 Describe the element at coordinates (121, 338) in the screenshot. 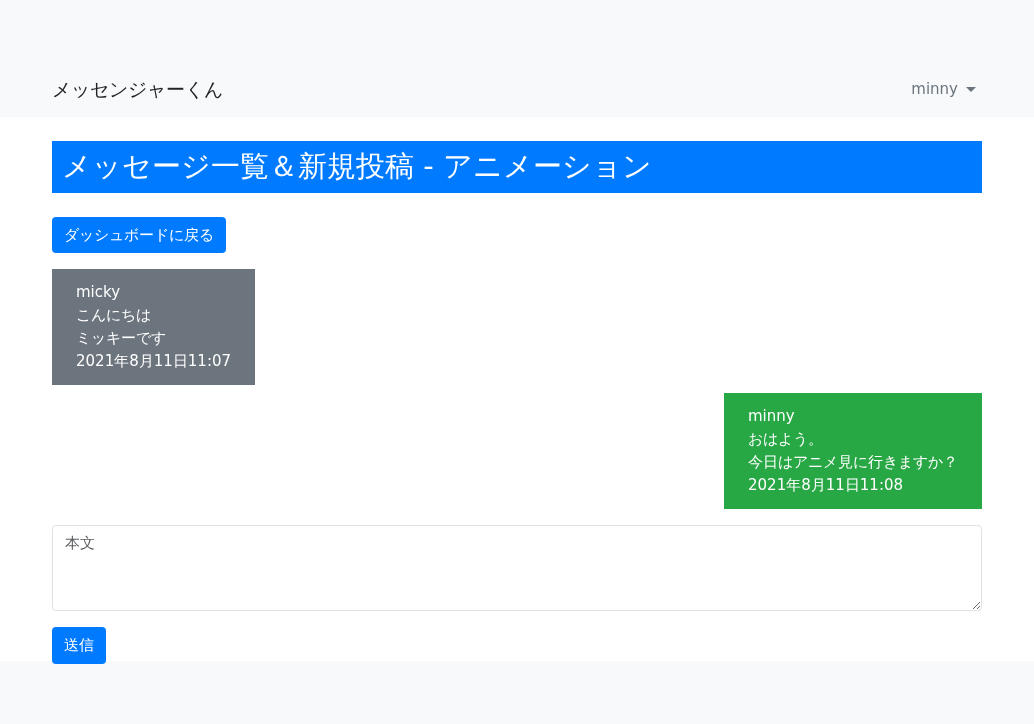

I see `message-text: ミッキーです` at that location.